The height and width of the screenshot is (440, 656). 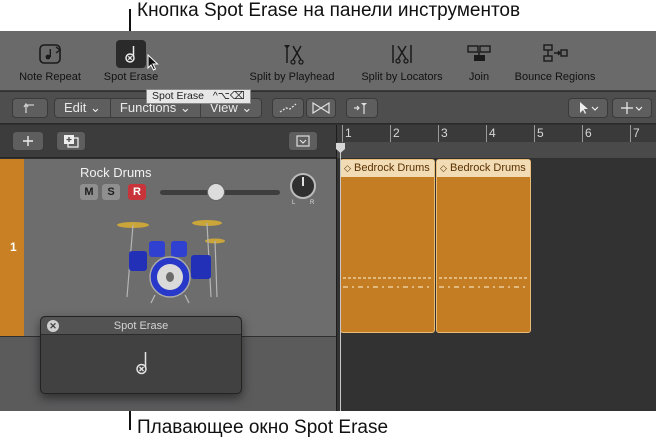 I want to click on ruler-bar-number: 1, so click(x=348, y=133).